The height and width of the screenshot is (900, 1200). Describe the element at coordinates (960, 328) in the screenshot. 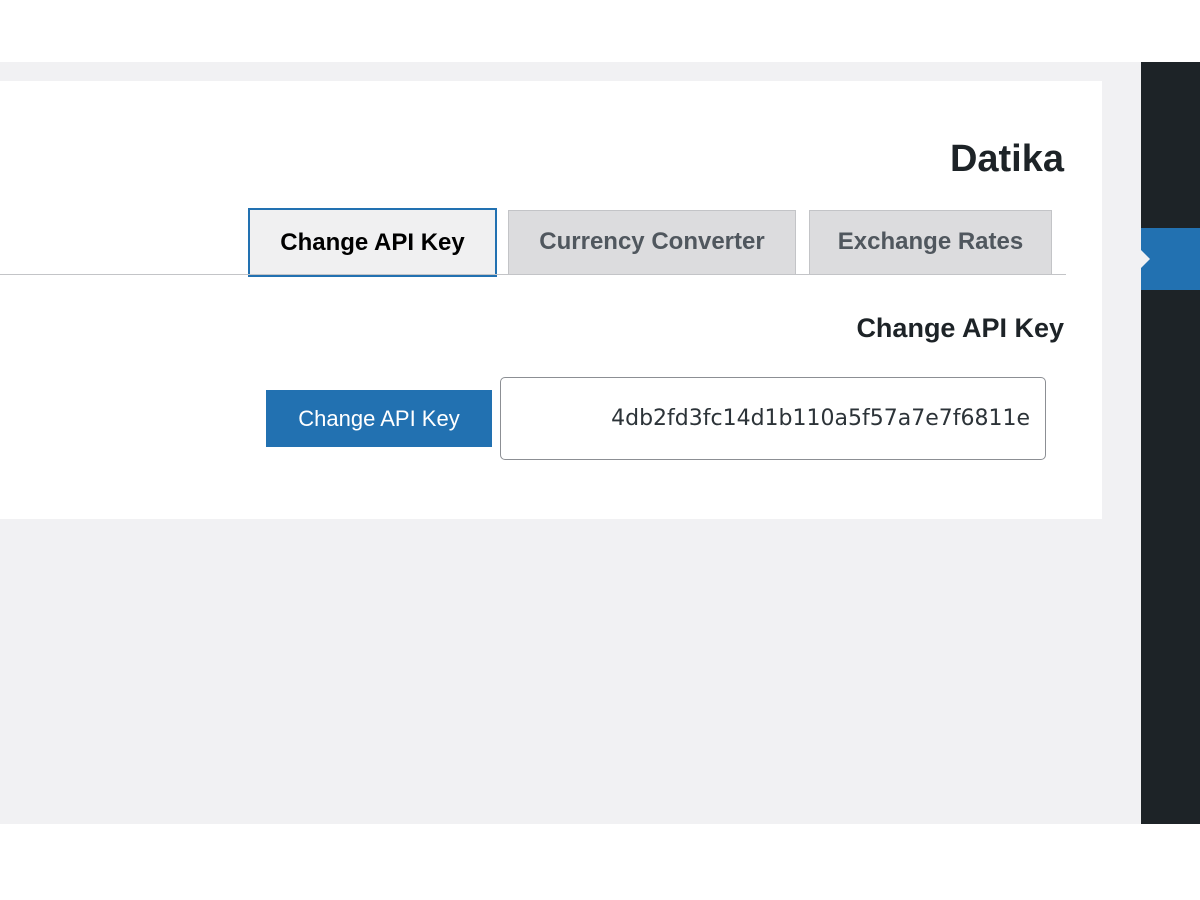

I see `section-heading: Change API Key` at that location.